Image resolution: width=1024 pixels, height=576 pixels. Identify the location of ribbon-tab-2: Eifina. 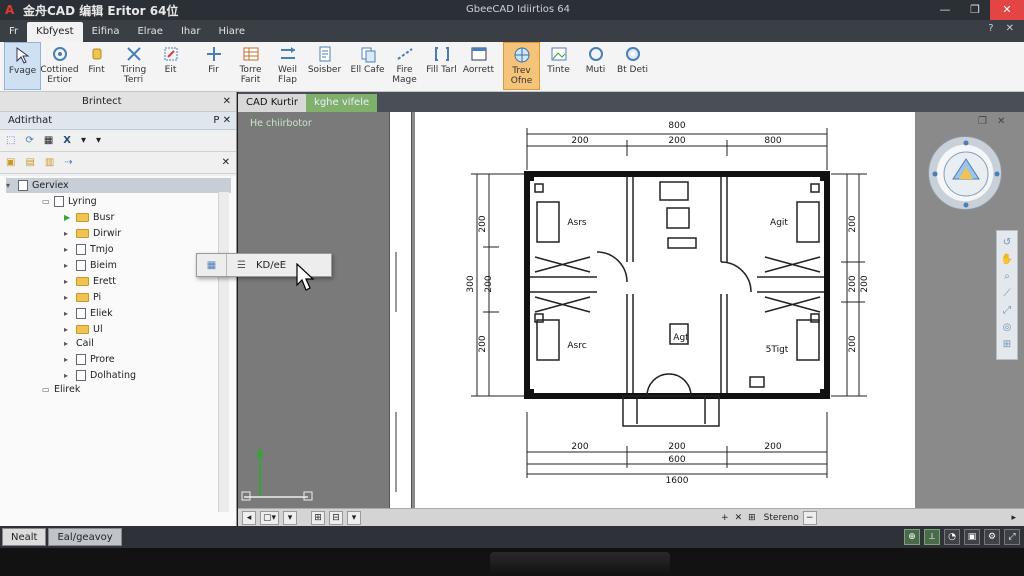
(106, 32).